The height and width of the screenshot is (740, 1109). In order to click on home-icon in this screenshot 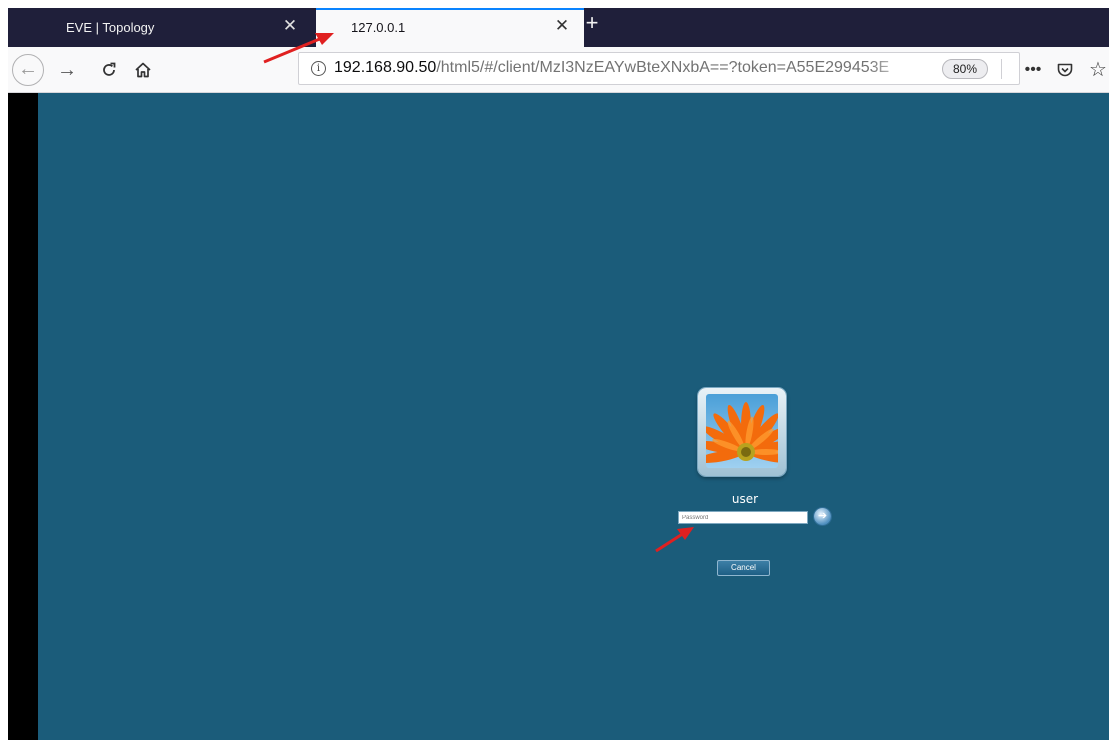, I will do `click(143, 70)`.